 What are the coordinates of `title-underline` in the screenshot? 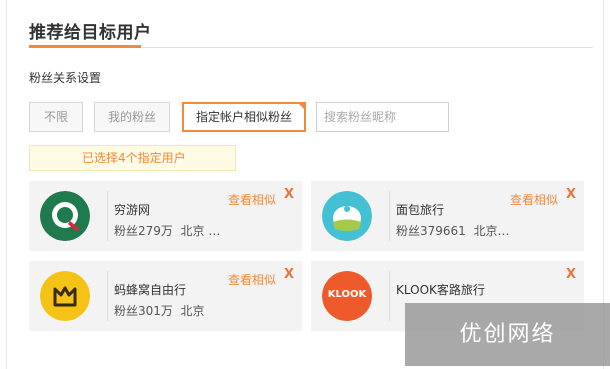 It's located at (85, 46).